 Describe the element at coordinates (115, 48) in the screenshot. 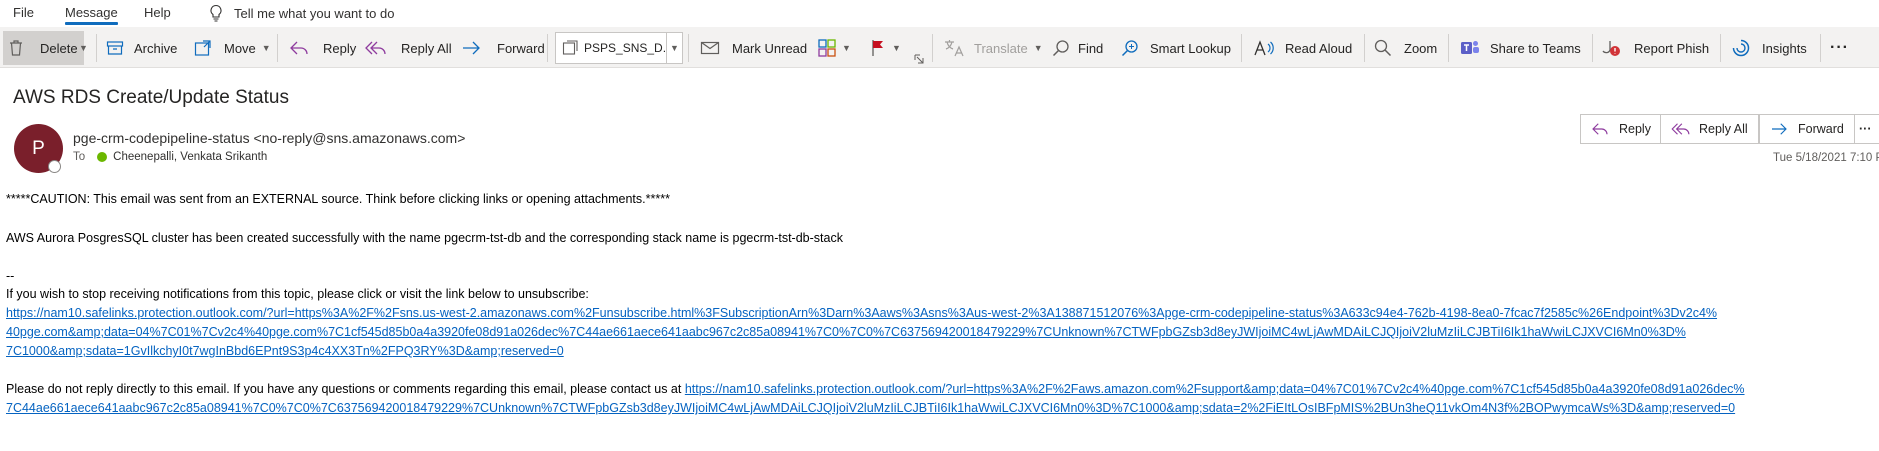

I see `archive-icon` at that location.